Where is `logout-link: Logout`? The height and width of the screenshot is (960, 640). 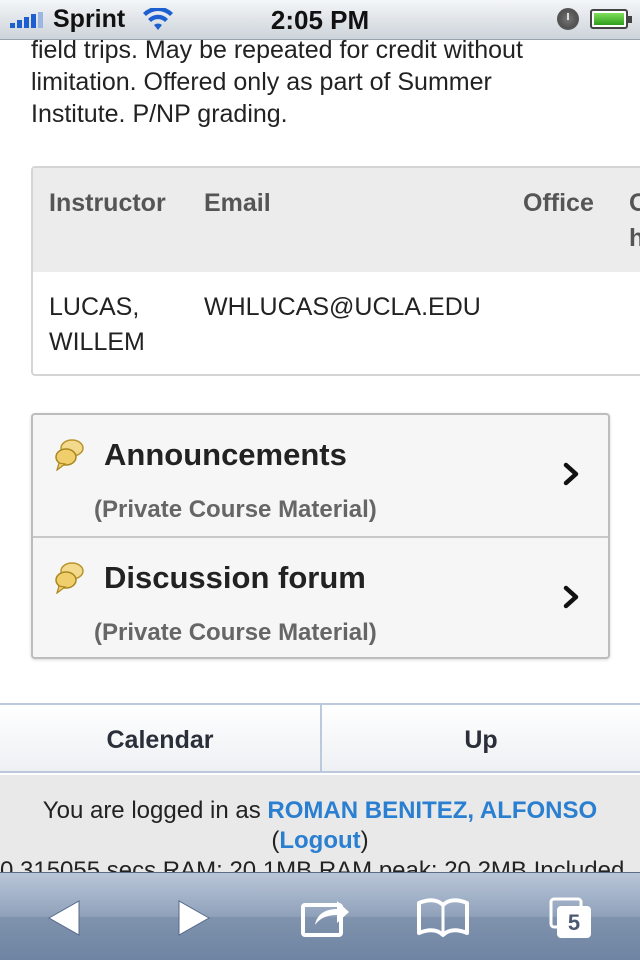
logout-link: Logout is located at coordinates (319, 840).